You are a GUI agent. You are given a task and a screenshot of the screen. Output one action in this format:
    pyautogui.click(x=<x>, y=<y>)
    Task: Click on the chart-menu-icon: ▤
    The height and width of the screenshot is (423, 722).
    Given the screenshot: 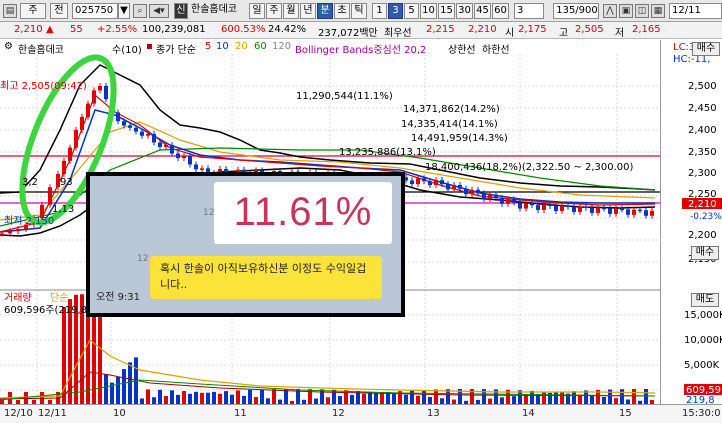 What is the action you would take?
    pyautogui.click(x=10, y=11)
    